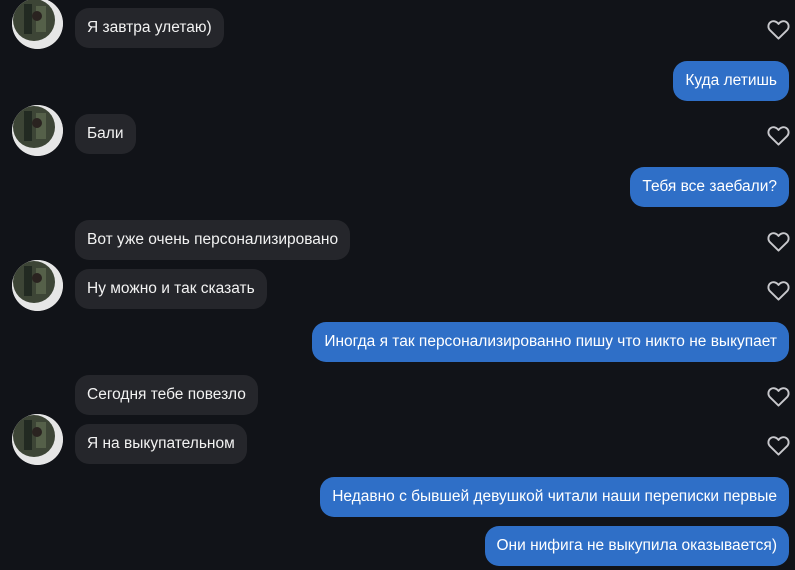 The width and height of the screenshot is (795, 570). I want to click on outgoing-message: Куда летишь, so click(731, 81).